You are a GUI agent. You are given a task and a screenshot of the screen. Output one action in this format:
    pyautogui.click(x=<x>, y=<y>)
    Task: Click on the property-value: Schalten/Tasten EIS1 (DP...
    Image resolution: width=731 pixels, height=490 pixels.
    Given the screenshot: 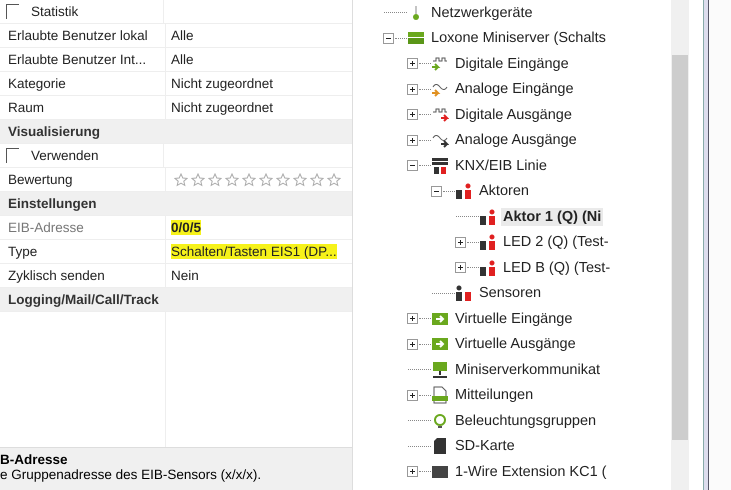 What is the action you would take?
    pyautogui.click(x=254, y=251)
    